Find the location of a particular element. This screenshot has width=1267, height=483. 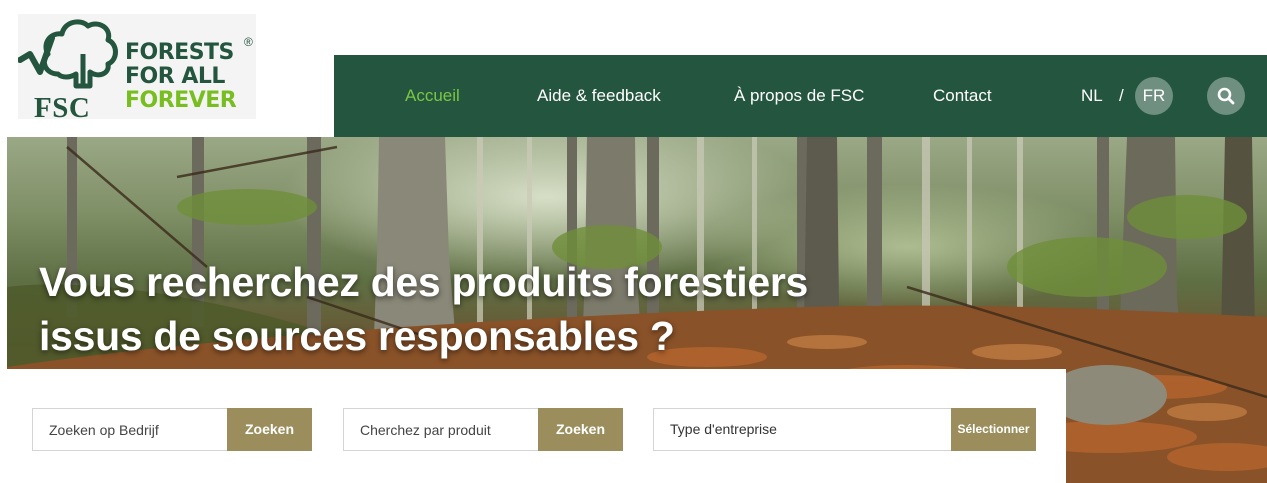

business-type-group: Type d'entreprise Sélectionner is located at coordinates (844, 429).